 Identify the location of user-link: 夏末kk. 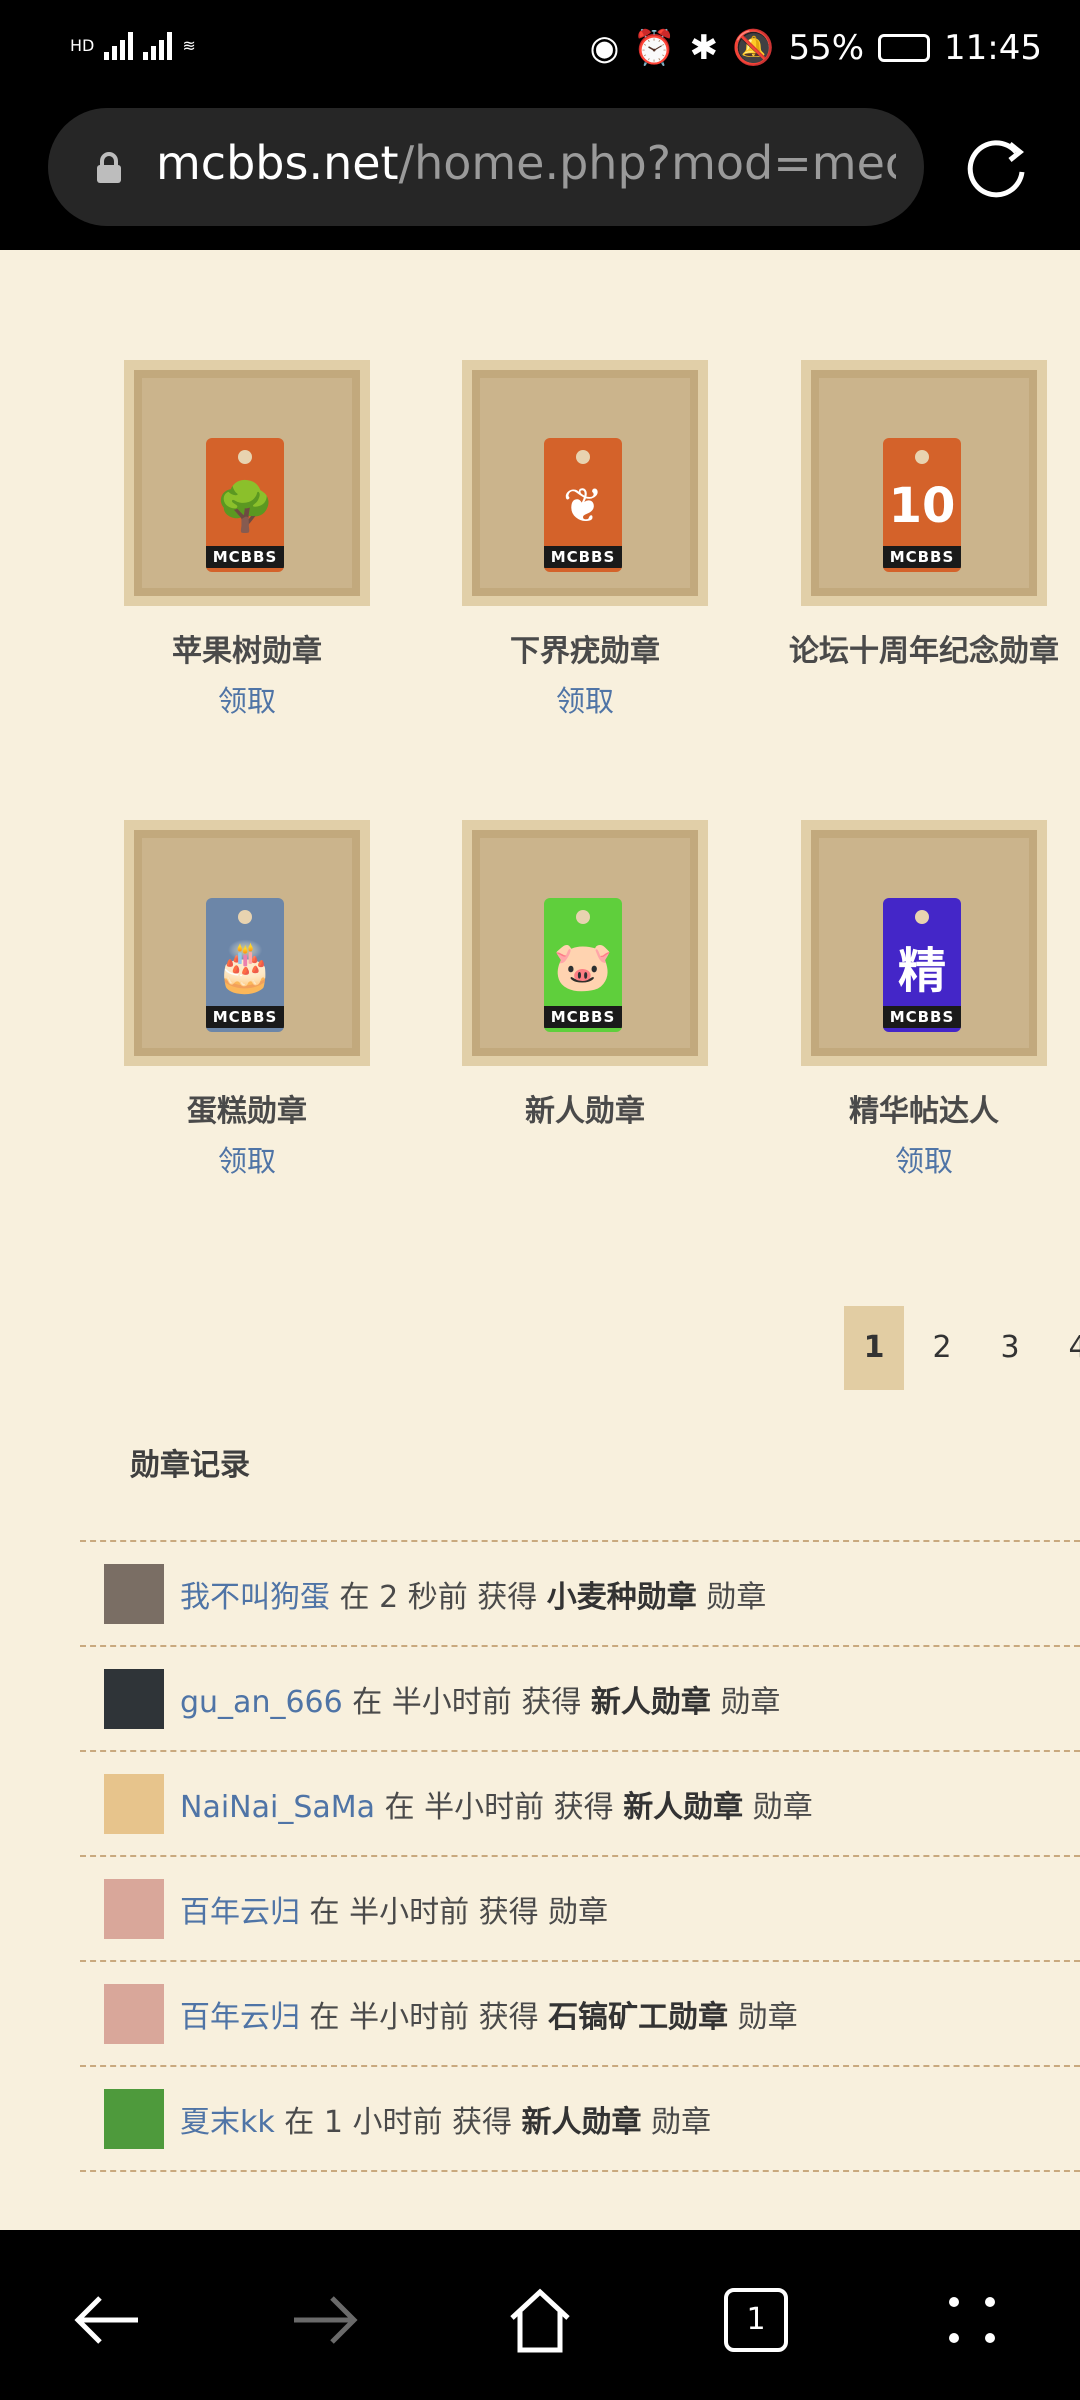
(227, 2122).